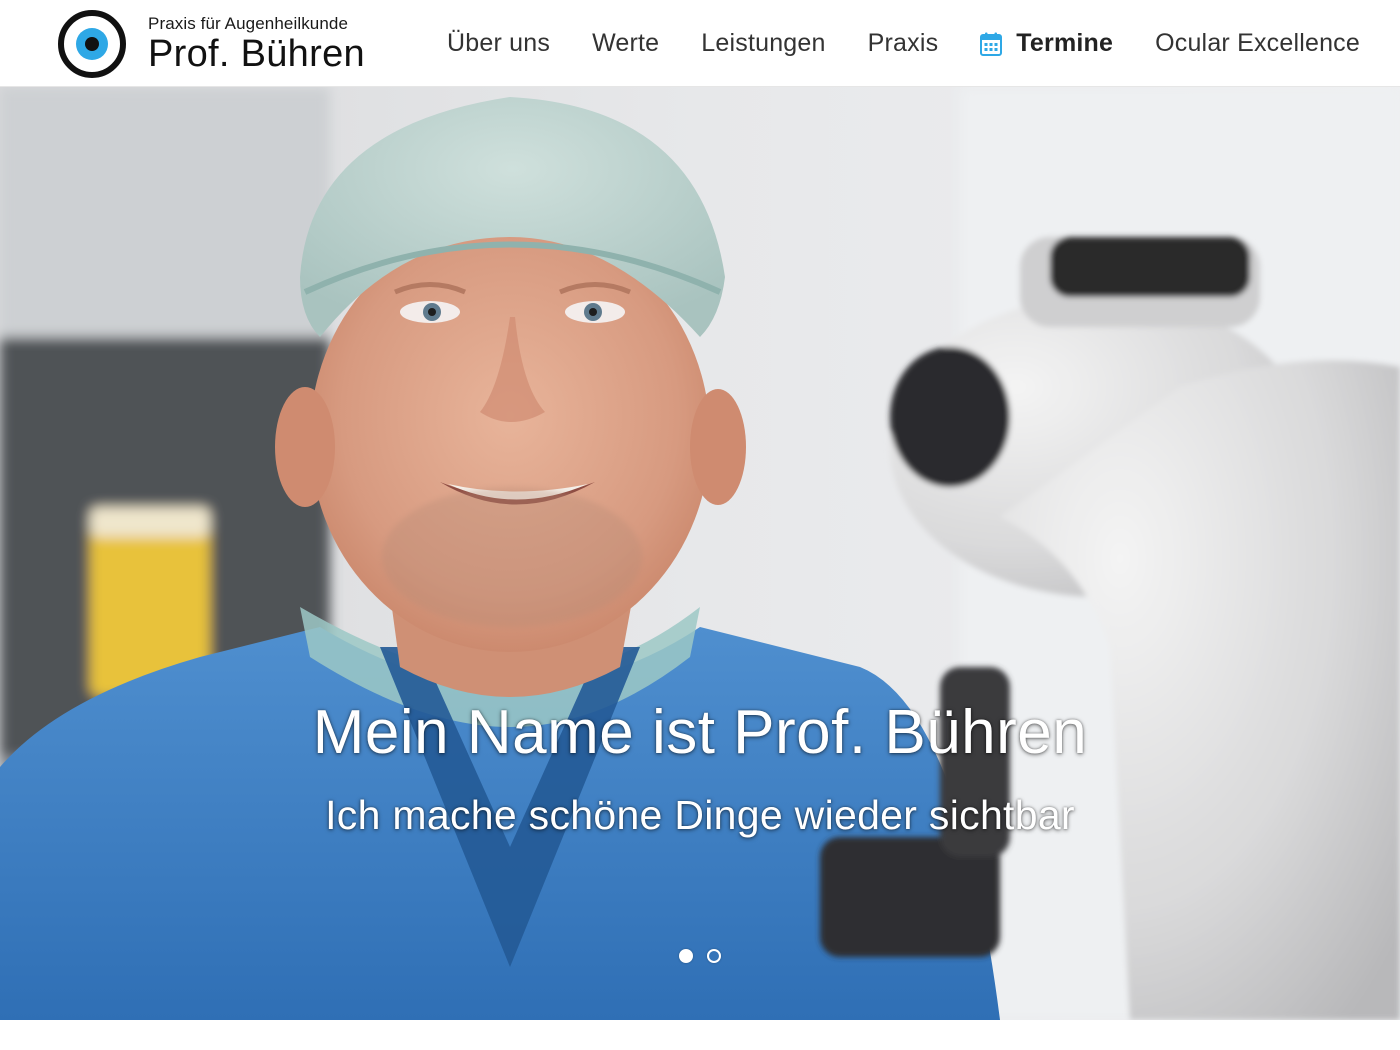 The height and width of the screenshot is (1050, 1400). What do you see at coordinates (498, 43) in the screenshot?
I see `nav-item-ueber-uns: Über uns` at bounding box center [498, 43].